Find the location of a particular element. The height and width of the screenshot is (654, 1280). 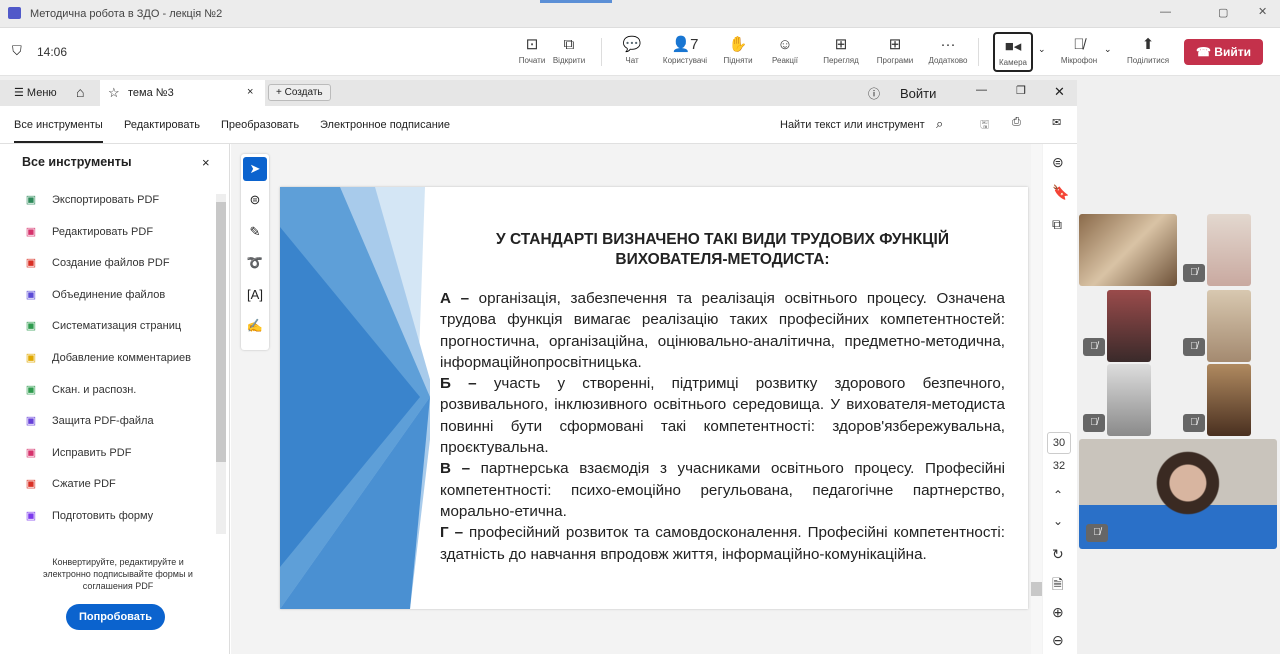

next-page-icon: ⌄ is located at coordinates (1058, 521).